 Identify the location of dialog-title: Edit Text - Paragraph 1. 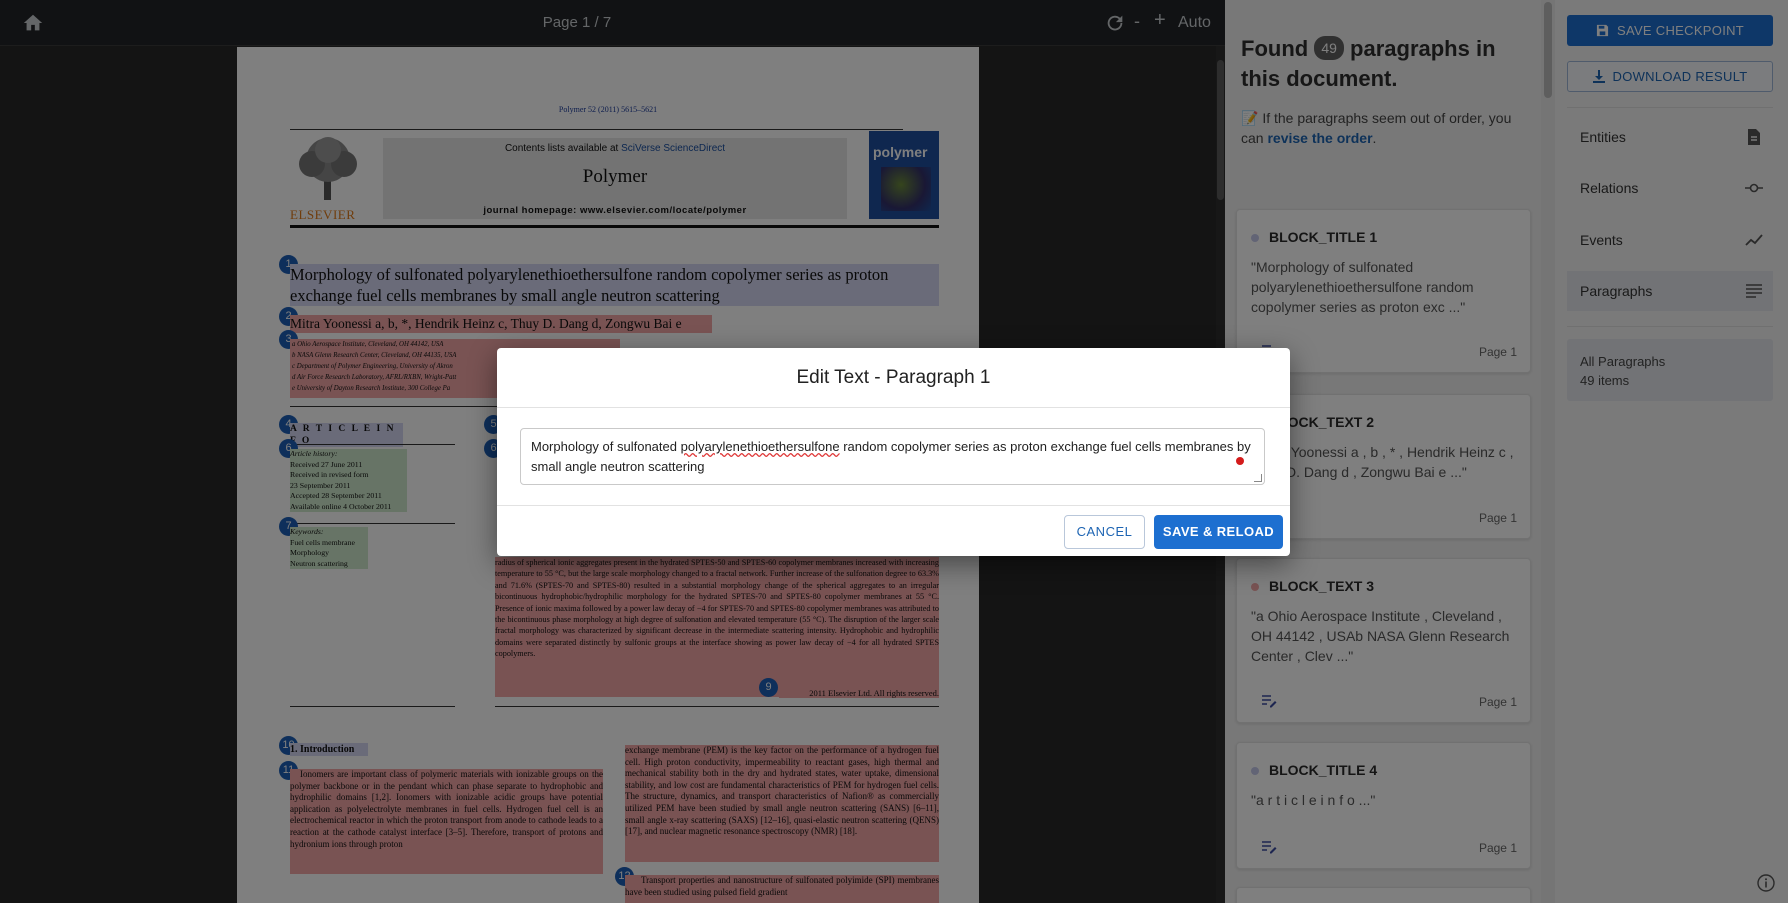
(893, 378).